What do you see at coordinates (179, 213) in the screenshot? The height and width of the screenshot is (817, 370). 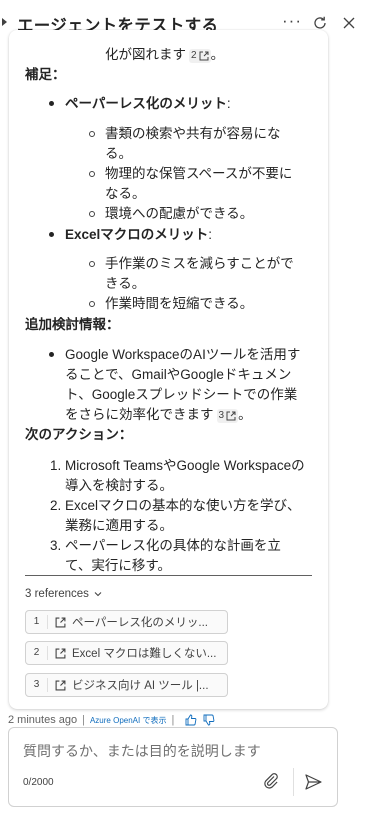 I see `list-item: 環境への配慮ができる。` at bounding box center [179, 213].